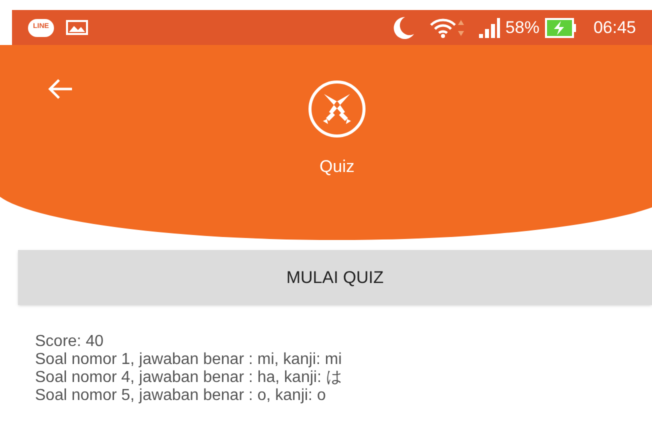 Image resolution: width=652 pixels, height=421 pixels. Describe the element at coordinates (181, 396) in the screenshot. I see `answer-line: Soal nomor 5, jawaban benar : o, kanji: o` at that location.